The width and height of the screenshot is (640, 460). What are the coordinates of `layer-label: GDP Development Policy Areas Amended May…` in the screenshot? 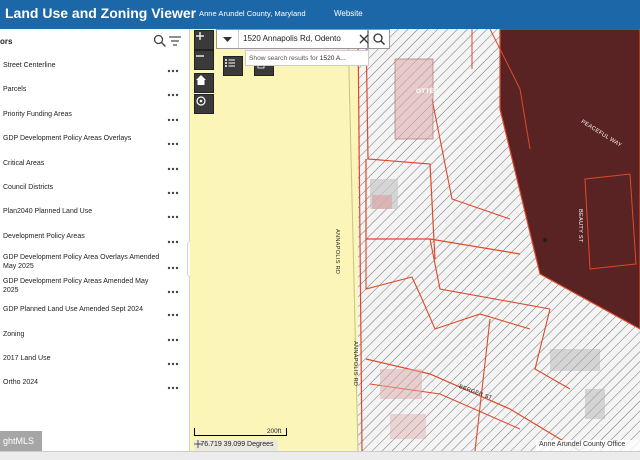 It's located at (76, 286).